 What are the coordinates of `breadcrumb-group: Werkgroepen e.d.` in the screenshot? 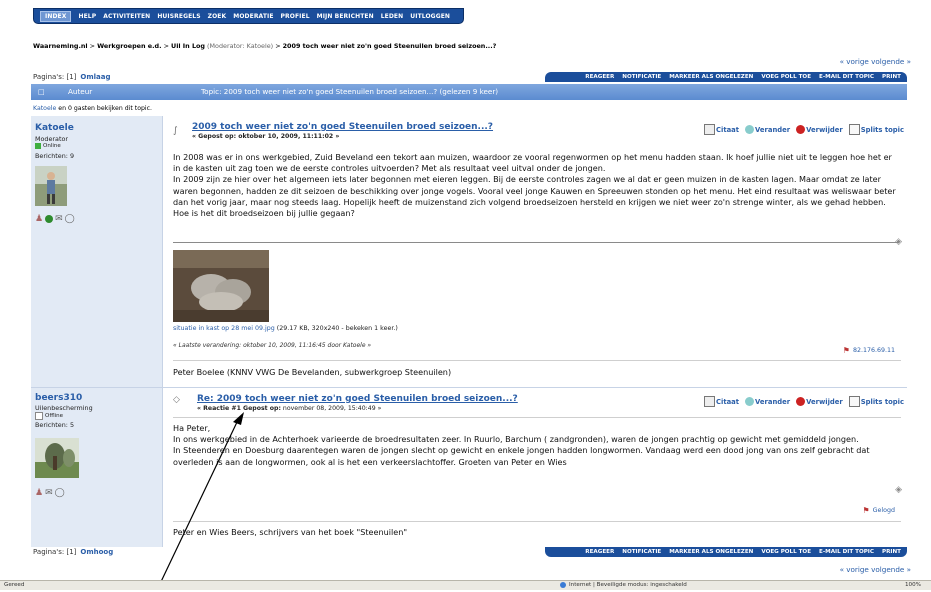 It's located at (129, 46).